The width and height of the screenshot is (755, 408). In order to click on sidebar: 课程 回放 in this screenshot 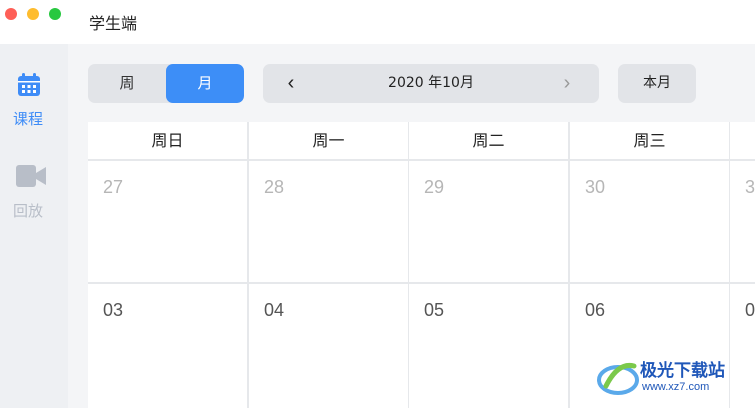, I will do `click(34, 226)`.